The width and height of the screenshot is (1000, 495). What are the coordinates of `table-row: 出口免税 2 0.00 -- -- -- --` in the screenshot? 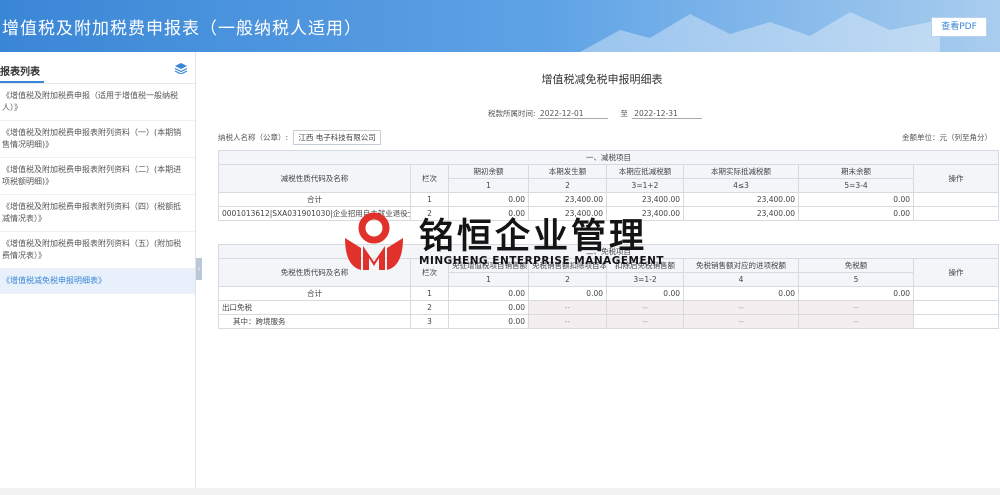 It's located at (608, 307).